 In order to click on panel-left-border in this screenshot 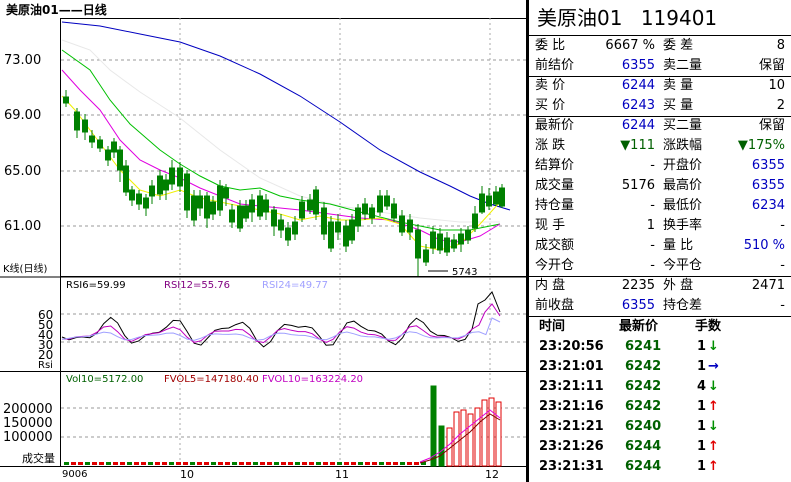, I will do `click(528, 241)`.